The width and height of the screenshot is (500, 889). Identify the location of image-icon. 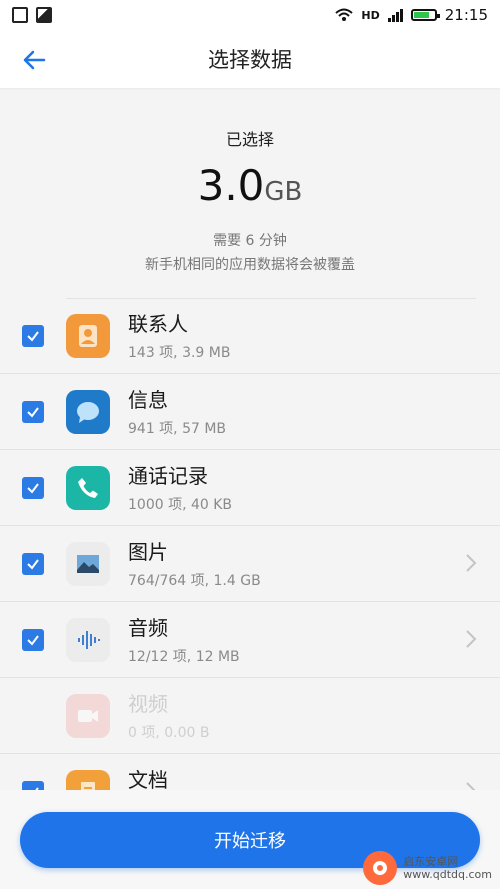
(44, 15).